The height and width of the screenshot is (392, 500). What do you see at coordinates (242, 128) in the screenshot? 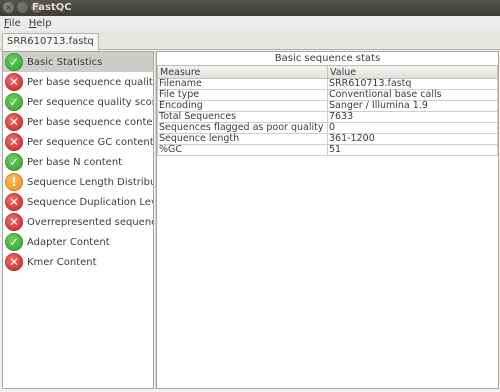
I see `measure-cell: Sequences flagged as poor quality` at bounding box center [242, 128].